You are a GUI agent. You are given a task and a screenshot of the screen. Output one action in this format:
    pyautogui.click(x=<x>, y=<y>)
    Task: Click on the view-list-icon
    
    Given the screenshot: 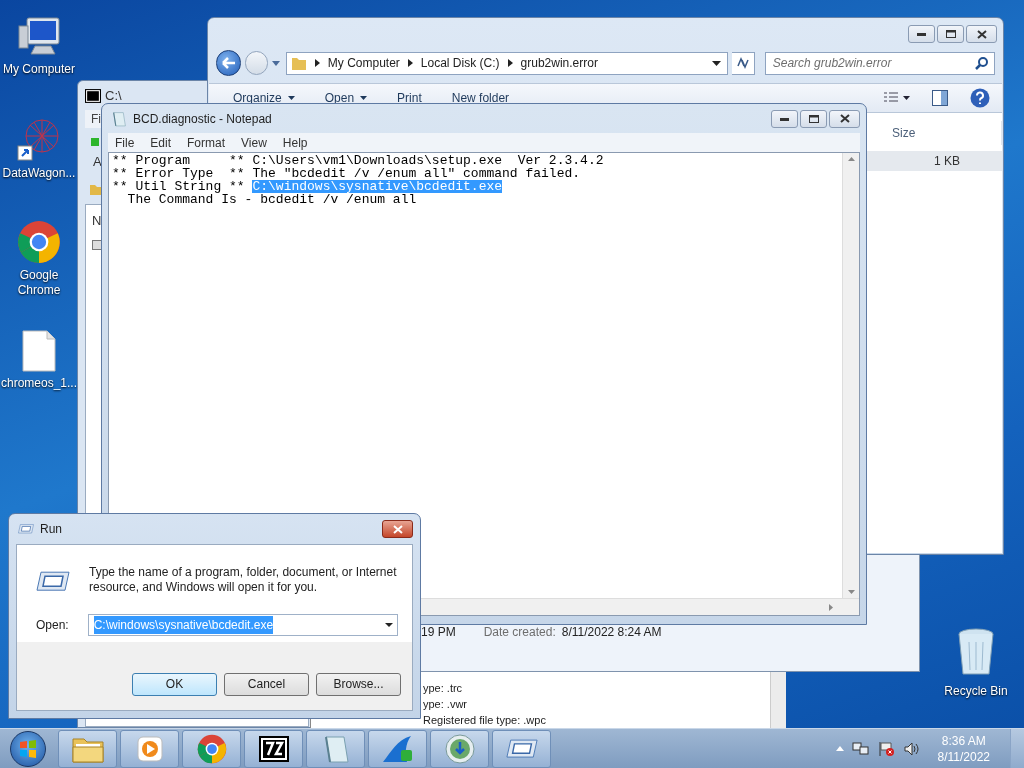 What is the action you would take?
    pyautogui.click(x=897, y=98)
    